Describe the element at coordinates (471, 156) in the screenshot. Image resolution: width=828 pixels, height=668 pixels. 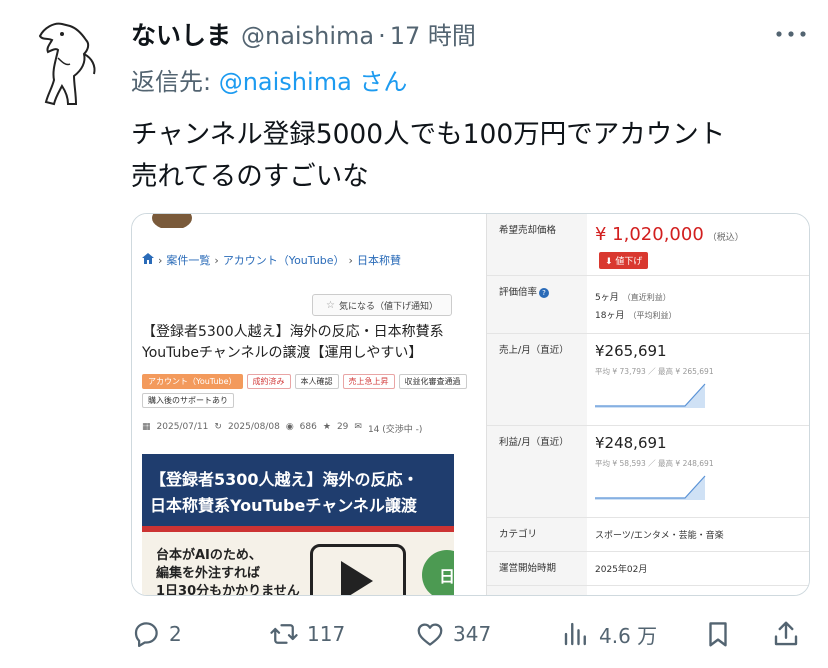
I see `tweet-text: チャンネル登録5000人でも100万円でアカウント 売れてるのすごいな` at that location.